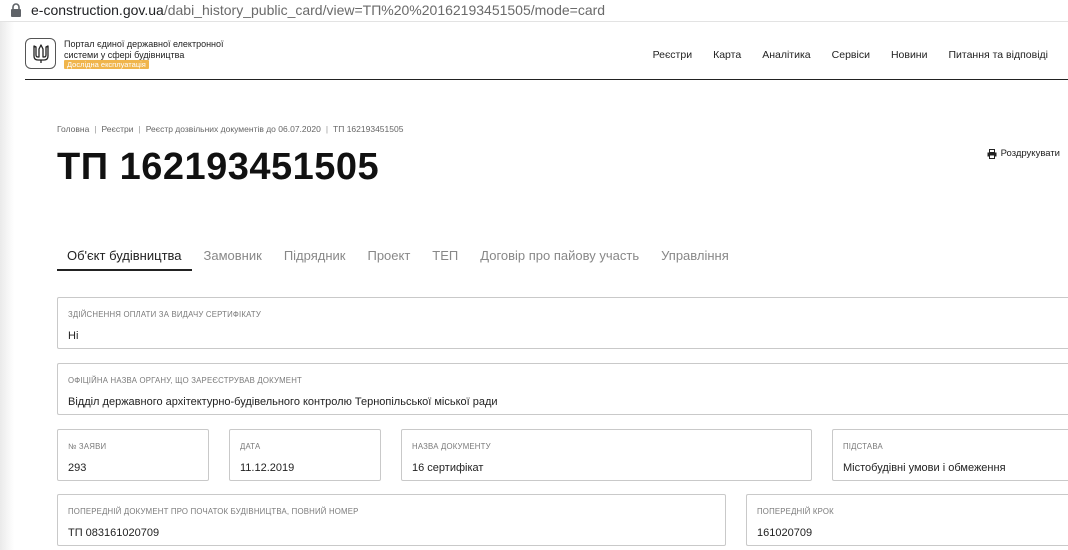 The image size is (1068, 550). What do you see at coordinates (315, 258) in the screenshot?
I see `tab-contractor: Підрядник` at bounding box center [315, 258].